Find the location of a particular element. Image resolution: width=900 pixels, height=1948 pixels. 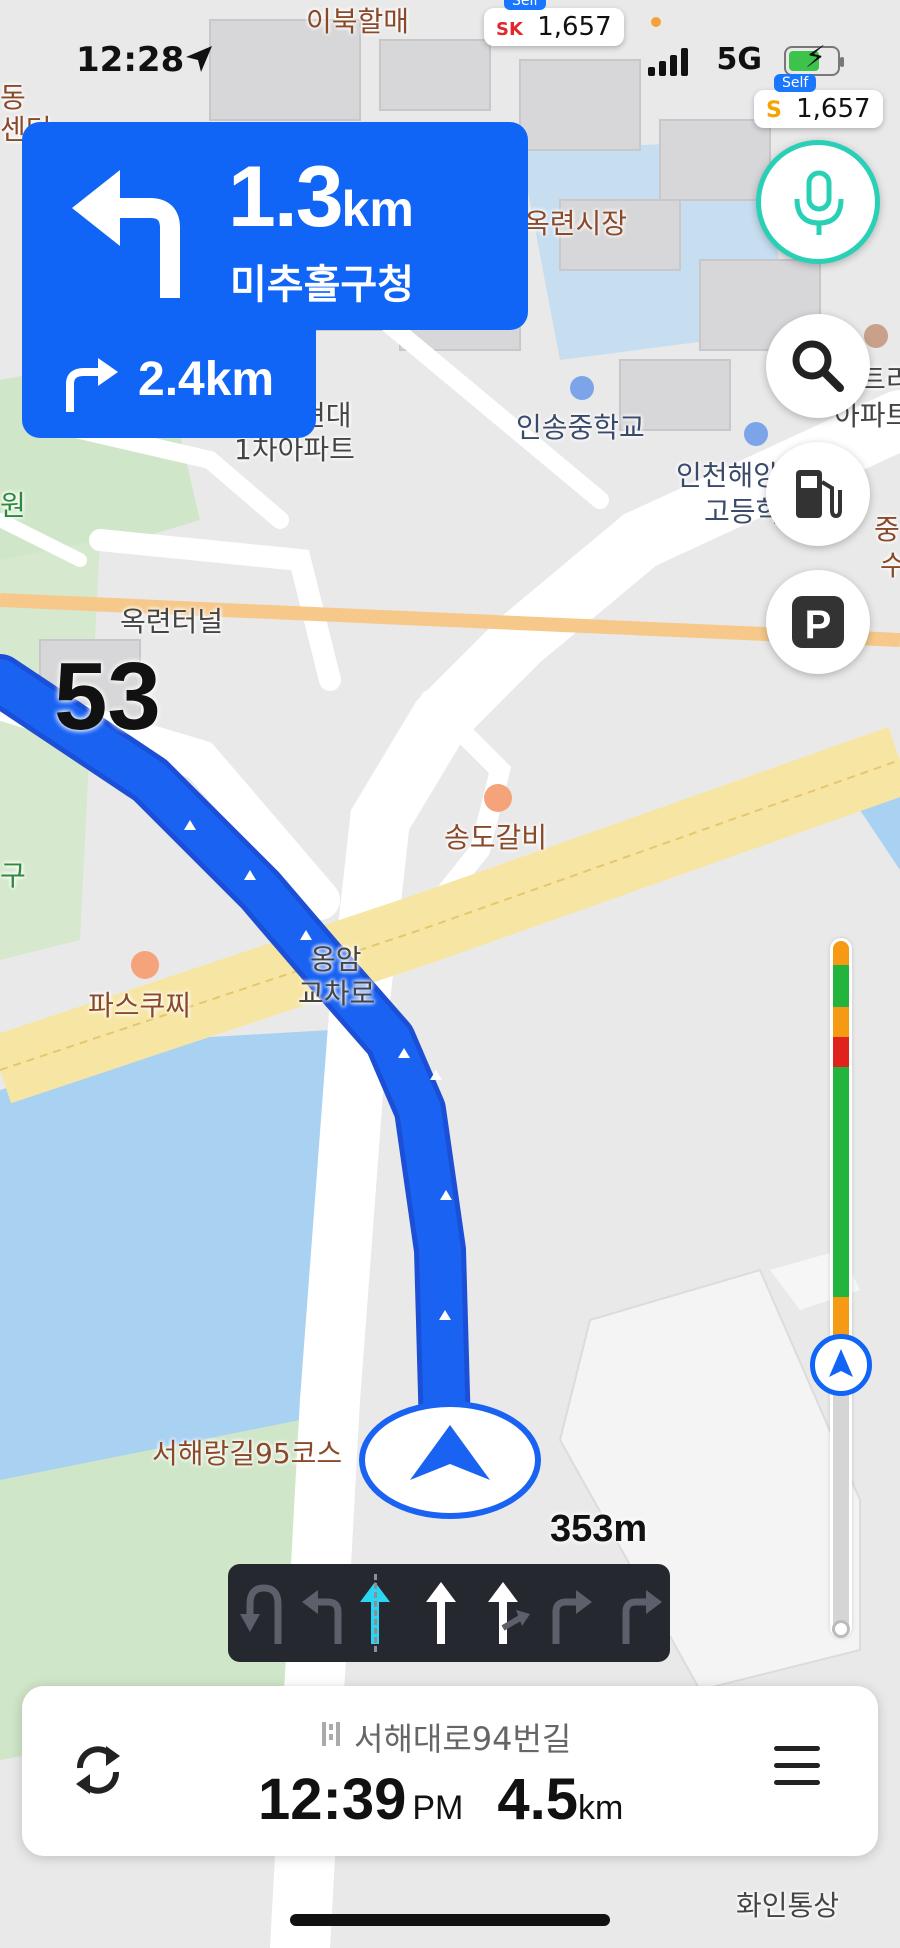

remaining-distance-unit: km is located at coordinates (600, 1808).